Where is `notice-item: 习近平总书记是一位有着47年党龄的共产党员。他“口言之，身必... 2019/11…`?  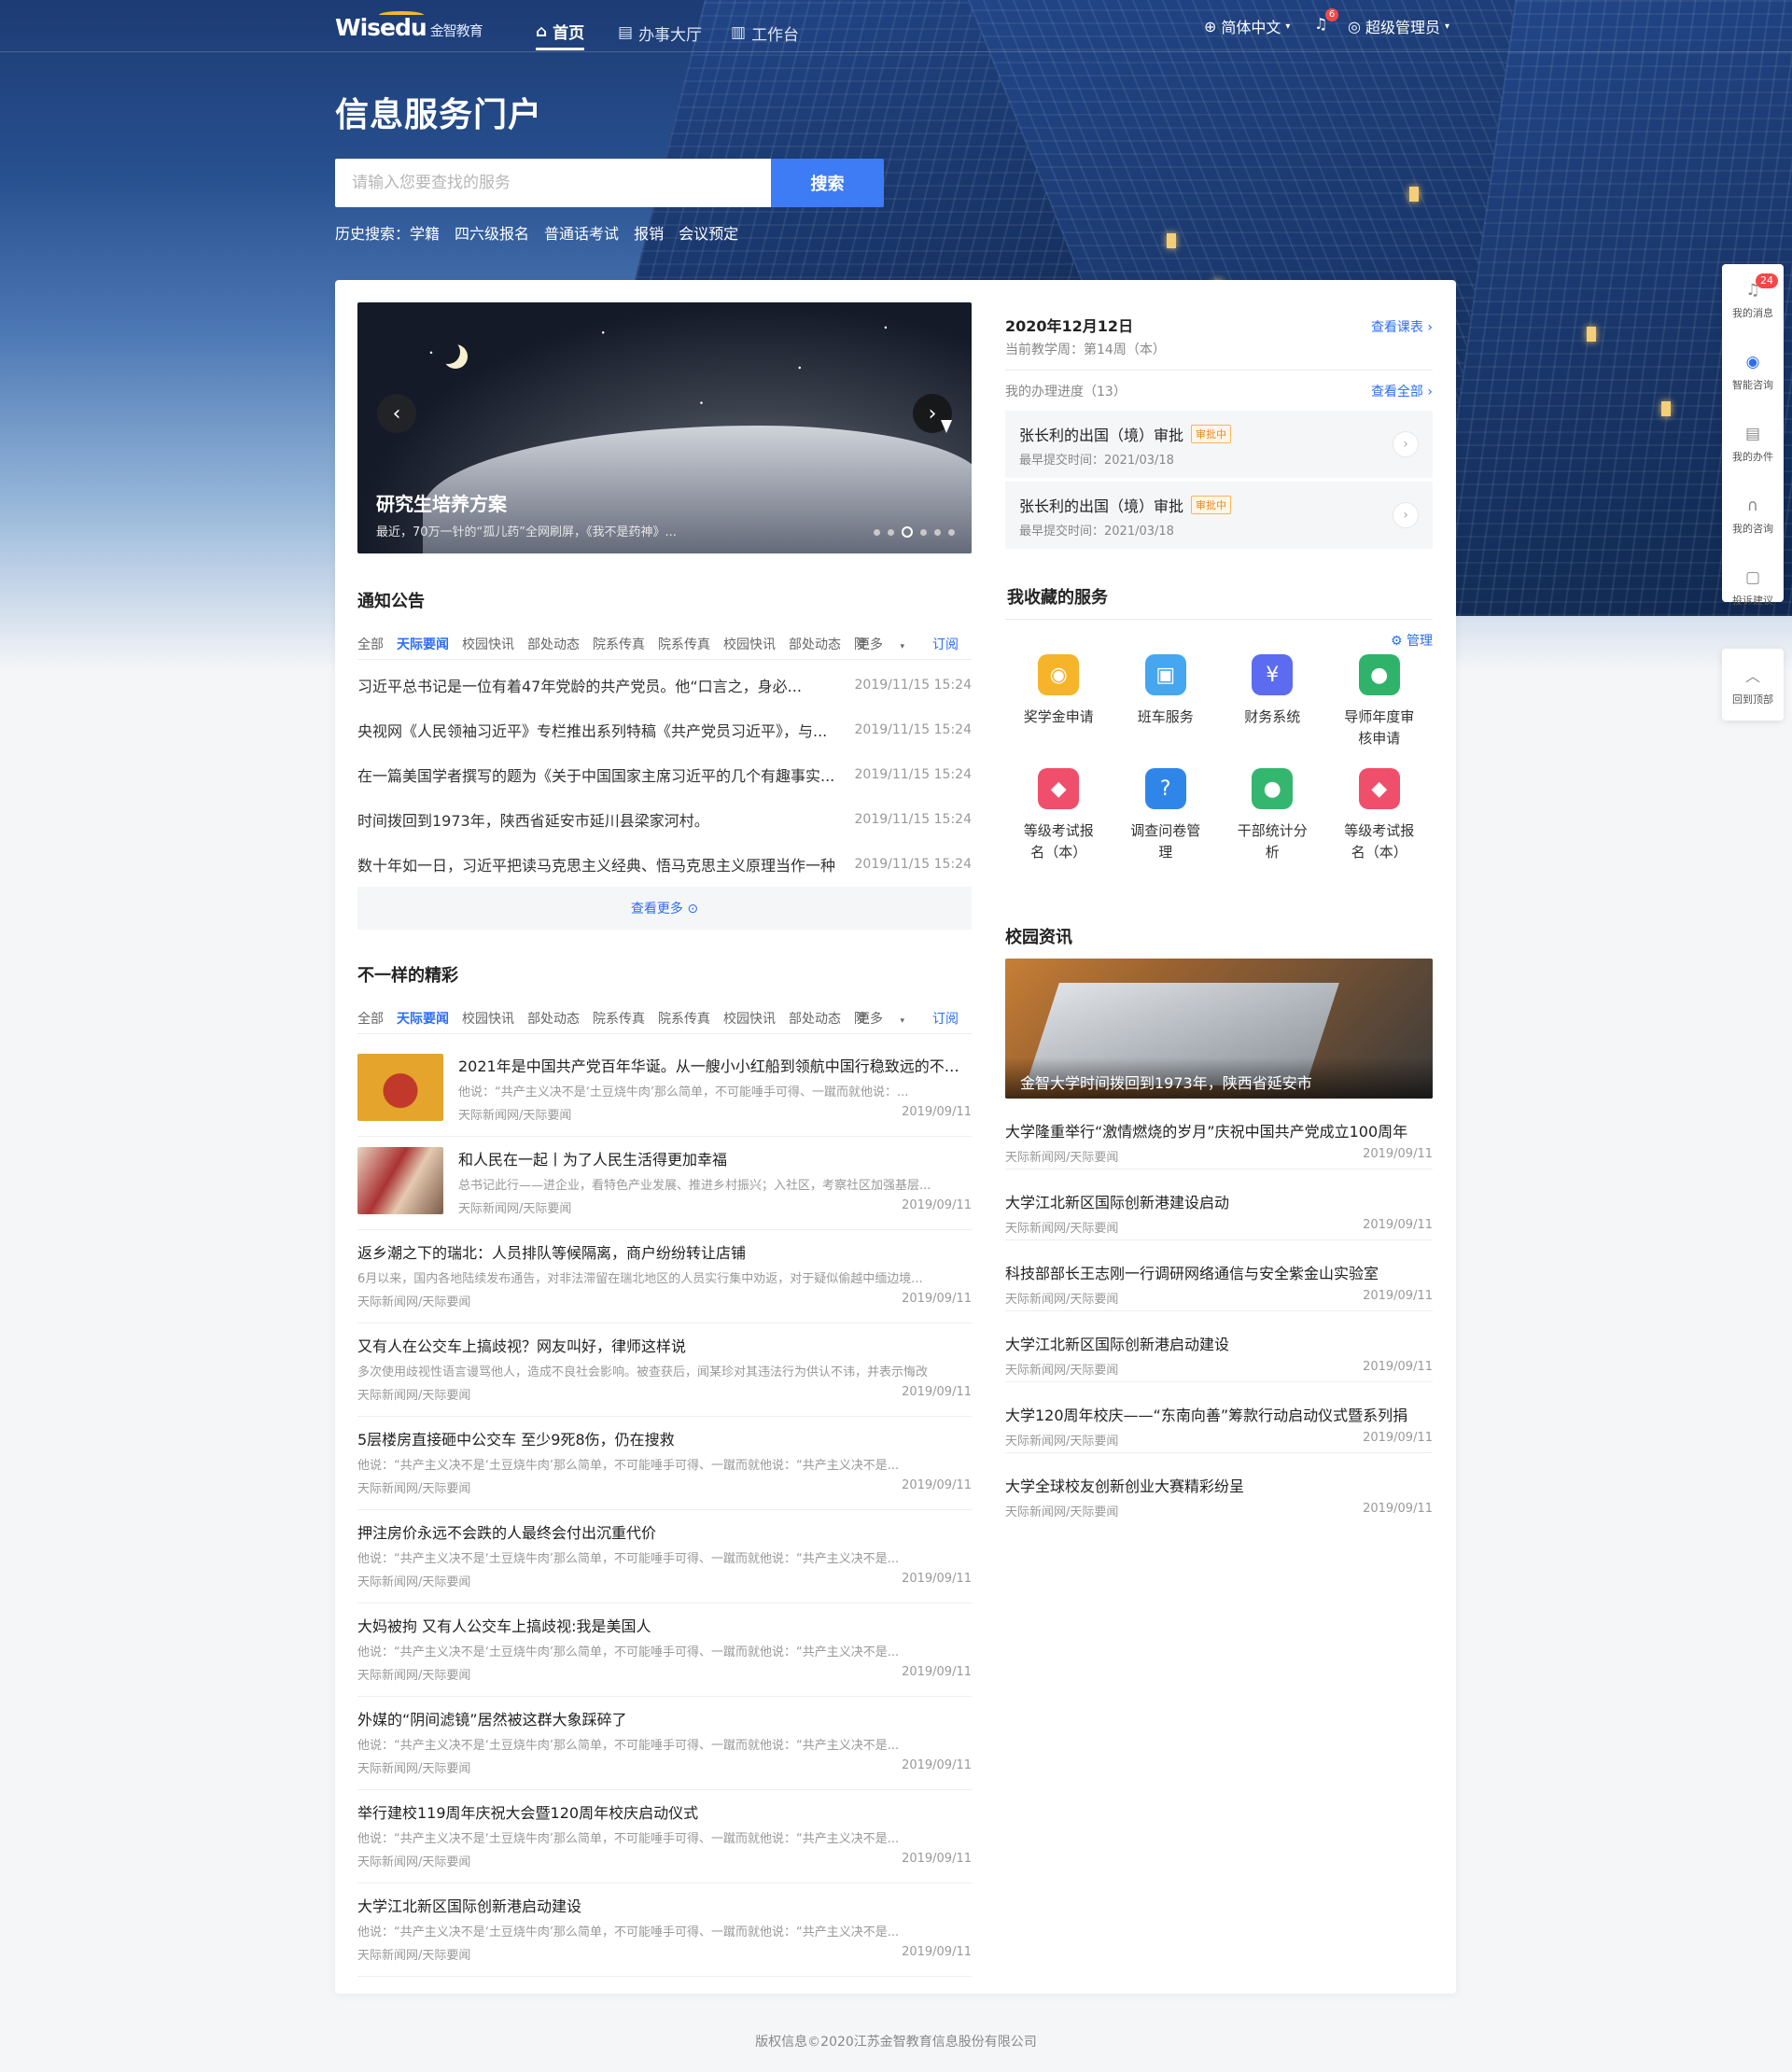
notice-item: 习近平总书记是一位有着47年党龄的共产党员。他“口言之，身必... 2019/11… is located at coordinates (664, 685).